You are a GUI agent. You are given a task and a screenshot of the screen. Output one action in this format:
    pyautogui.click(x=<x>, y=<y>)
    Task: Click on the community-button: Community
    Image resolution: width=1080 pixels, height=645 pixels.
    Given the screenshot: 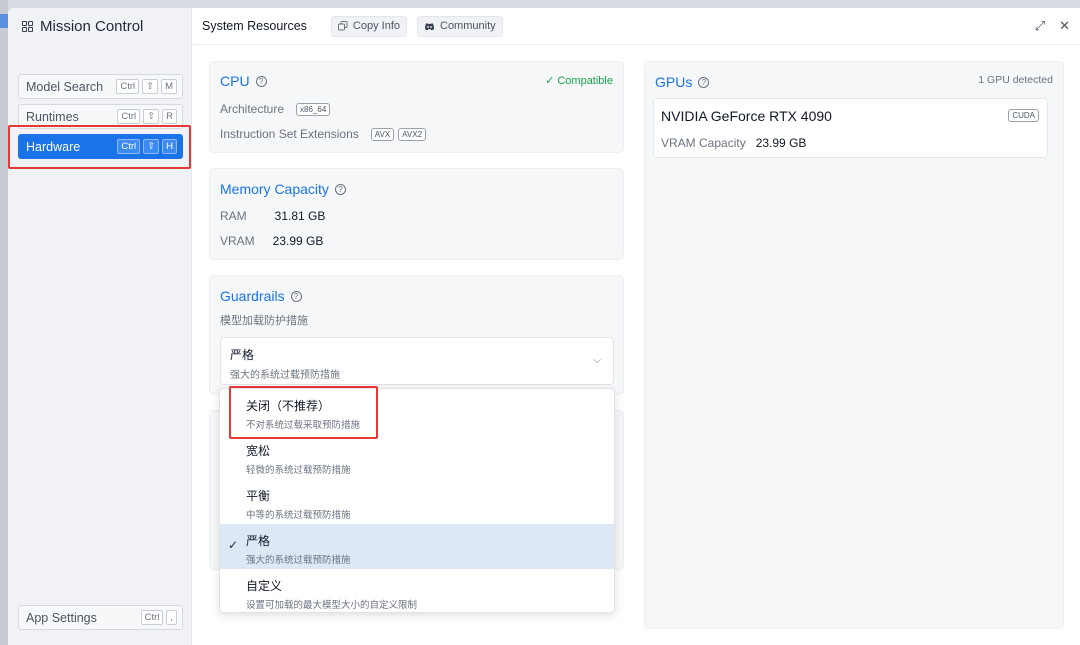 What is the action you would take?
    pyautogui.click(x=460, y=26)
    